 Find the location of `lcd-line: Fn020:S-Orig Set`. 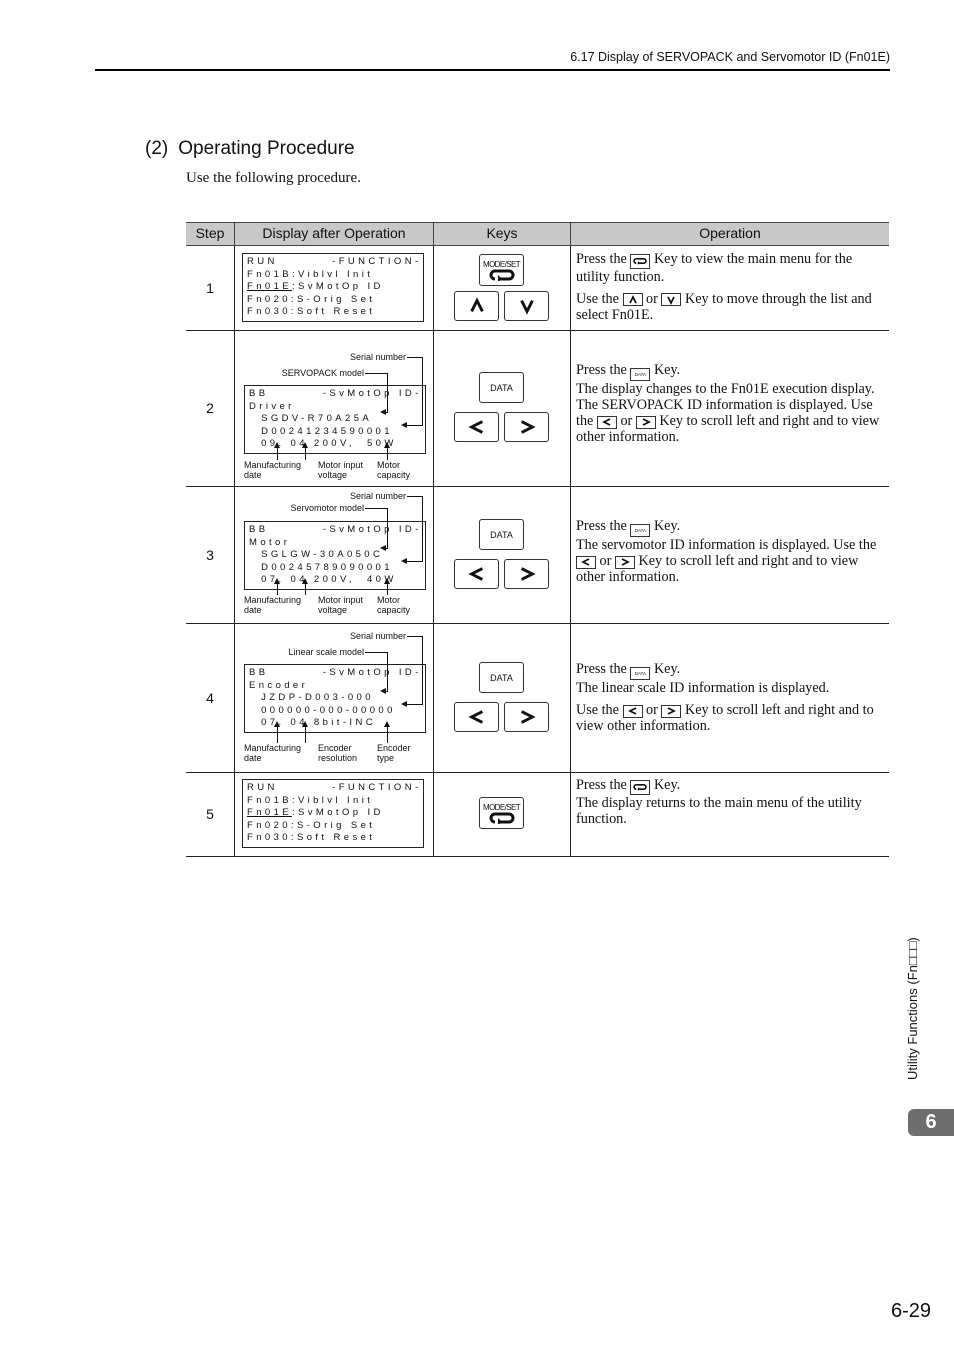

lcd-line: Fn020:S-Orig Set is located at coordinates (333, 826).